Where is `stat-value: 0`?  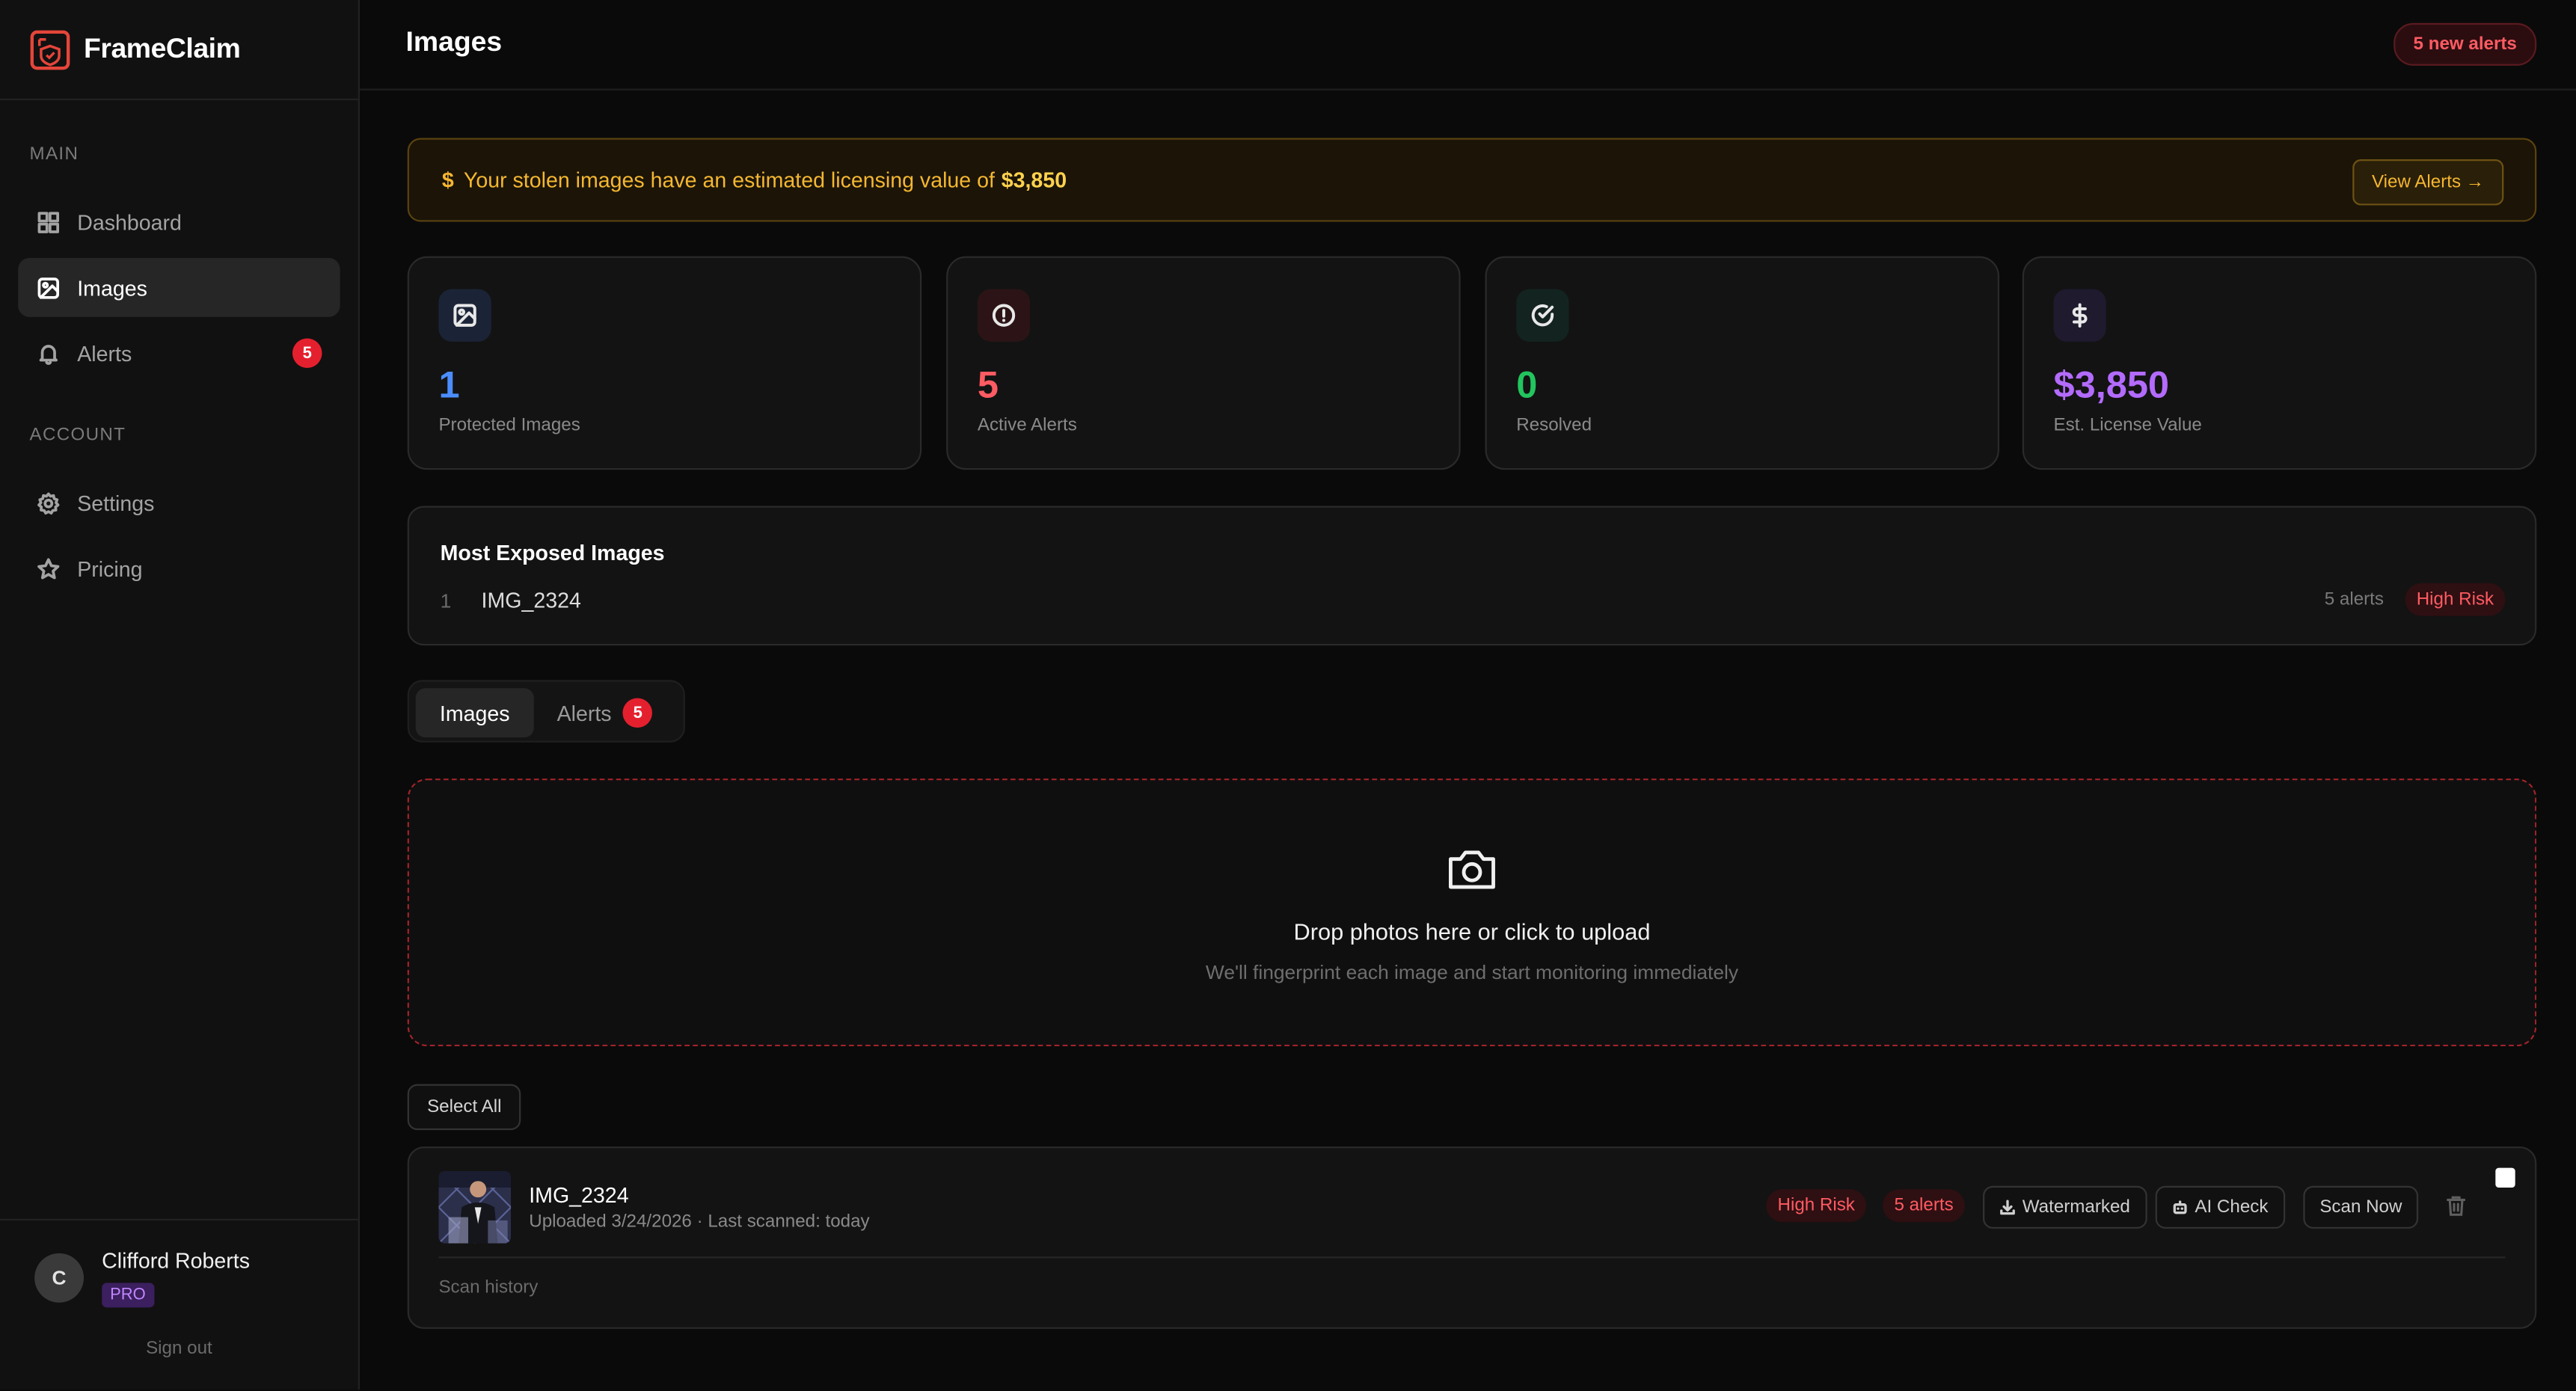
stat-value: 0 is located at coordinates (1527, 384).